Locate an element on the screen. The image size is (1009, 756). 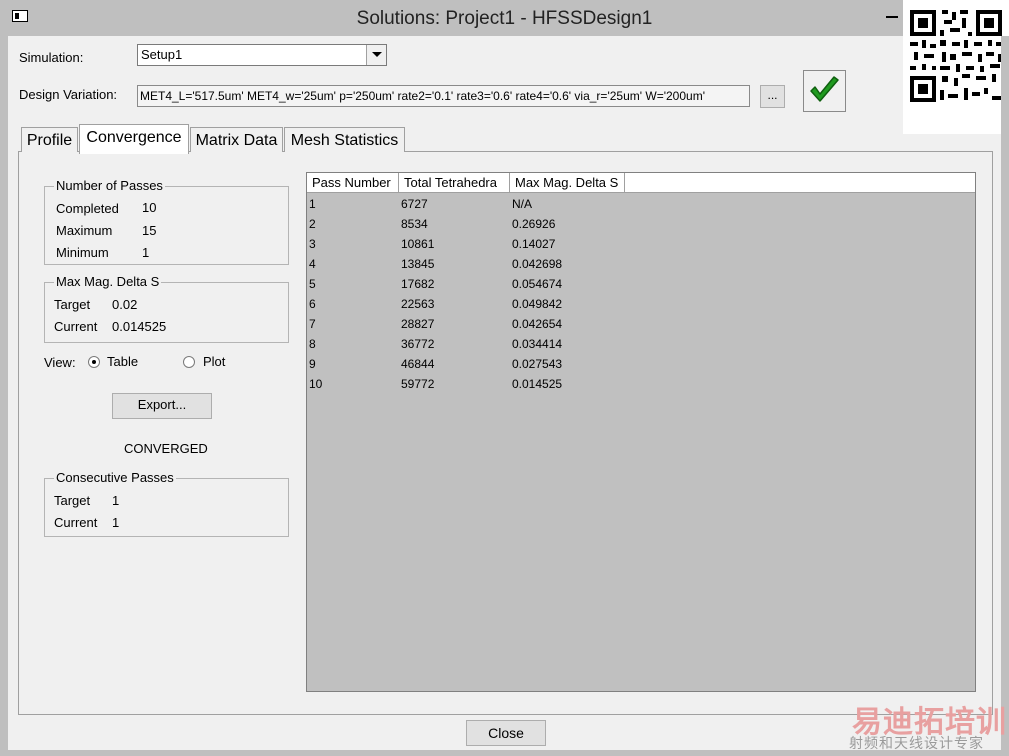
table-row: 6 22563 0.049842 is located at coordinates (641, 307).